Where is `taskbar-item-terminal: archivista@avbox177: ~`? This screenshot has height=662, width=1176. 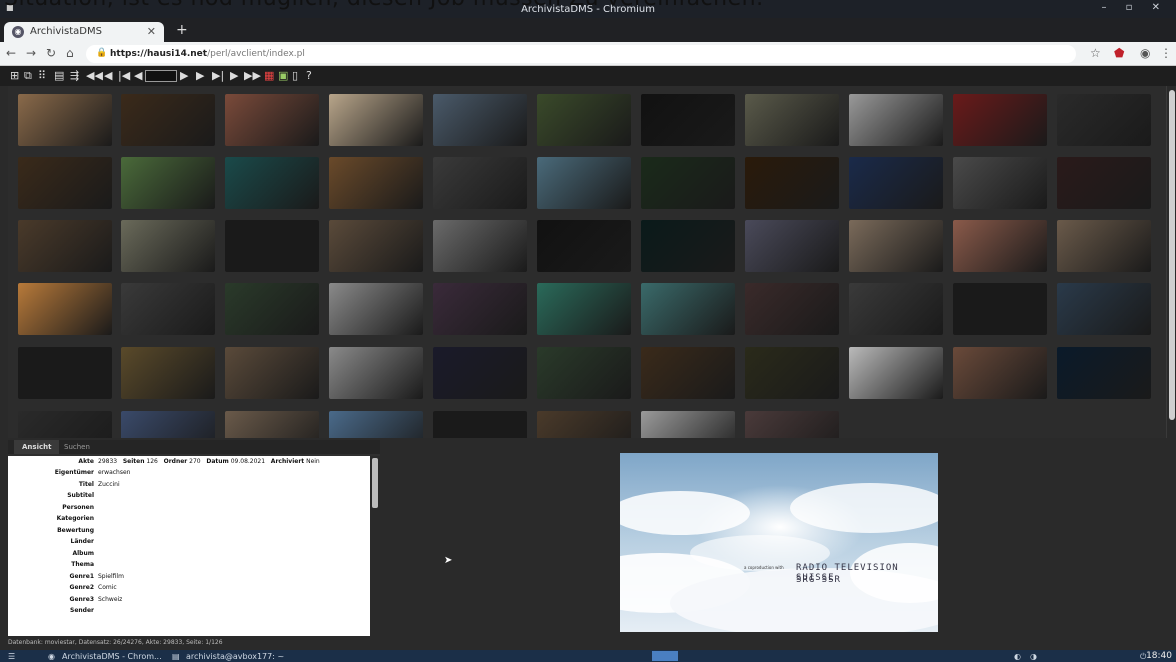
taskbar-item-terminal: archivista@avbox177: ~ is located at coordinates (235, 656).